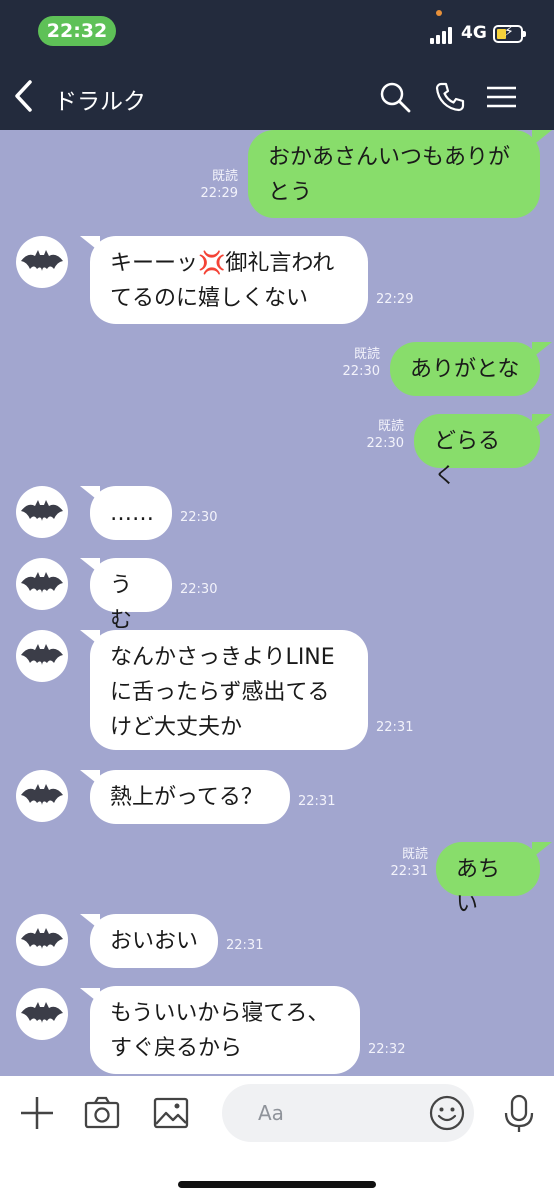 The width and height of the screenshot is (554, 1200). I want to click on bubble-tail, so click(542, 850).